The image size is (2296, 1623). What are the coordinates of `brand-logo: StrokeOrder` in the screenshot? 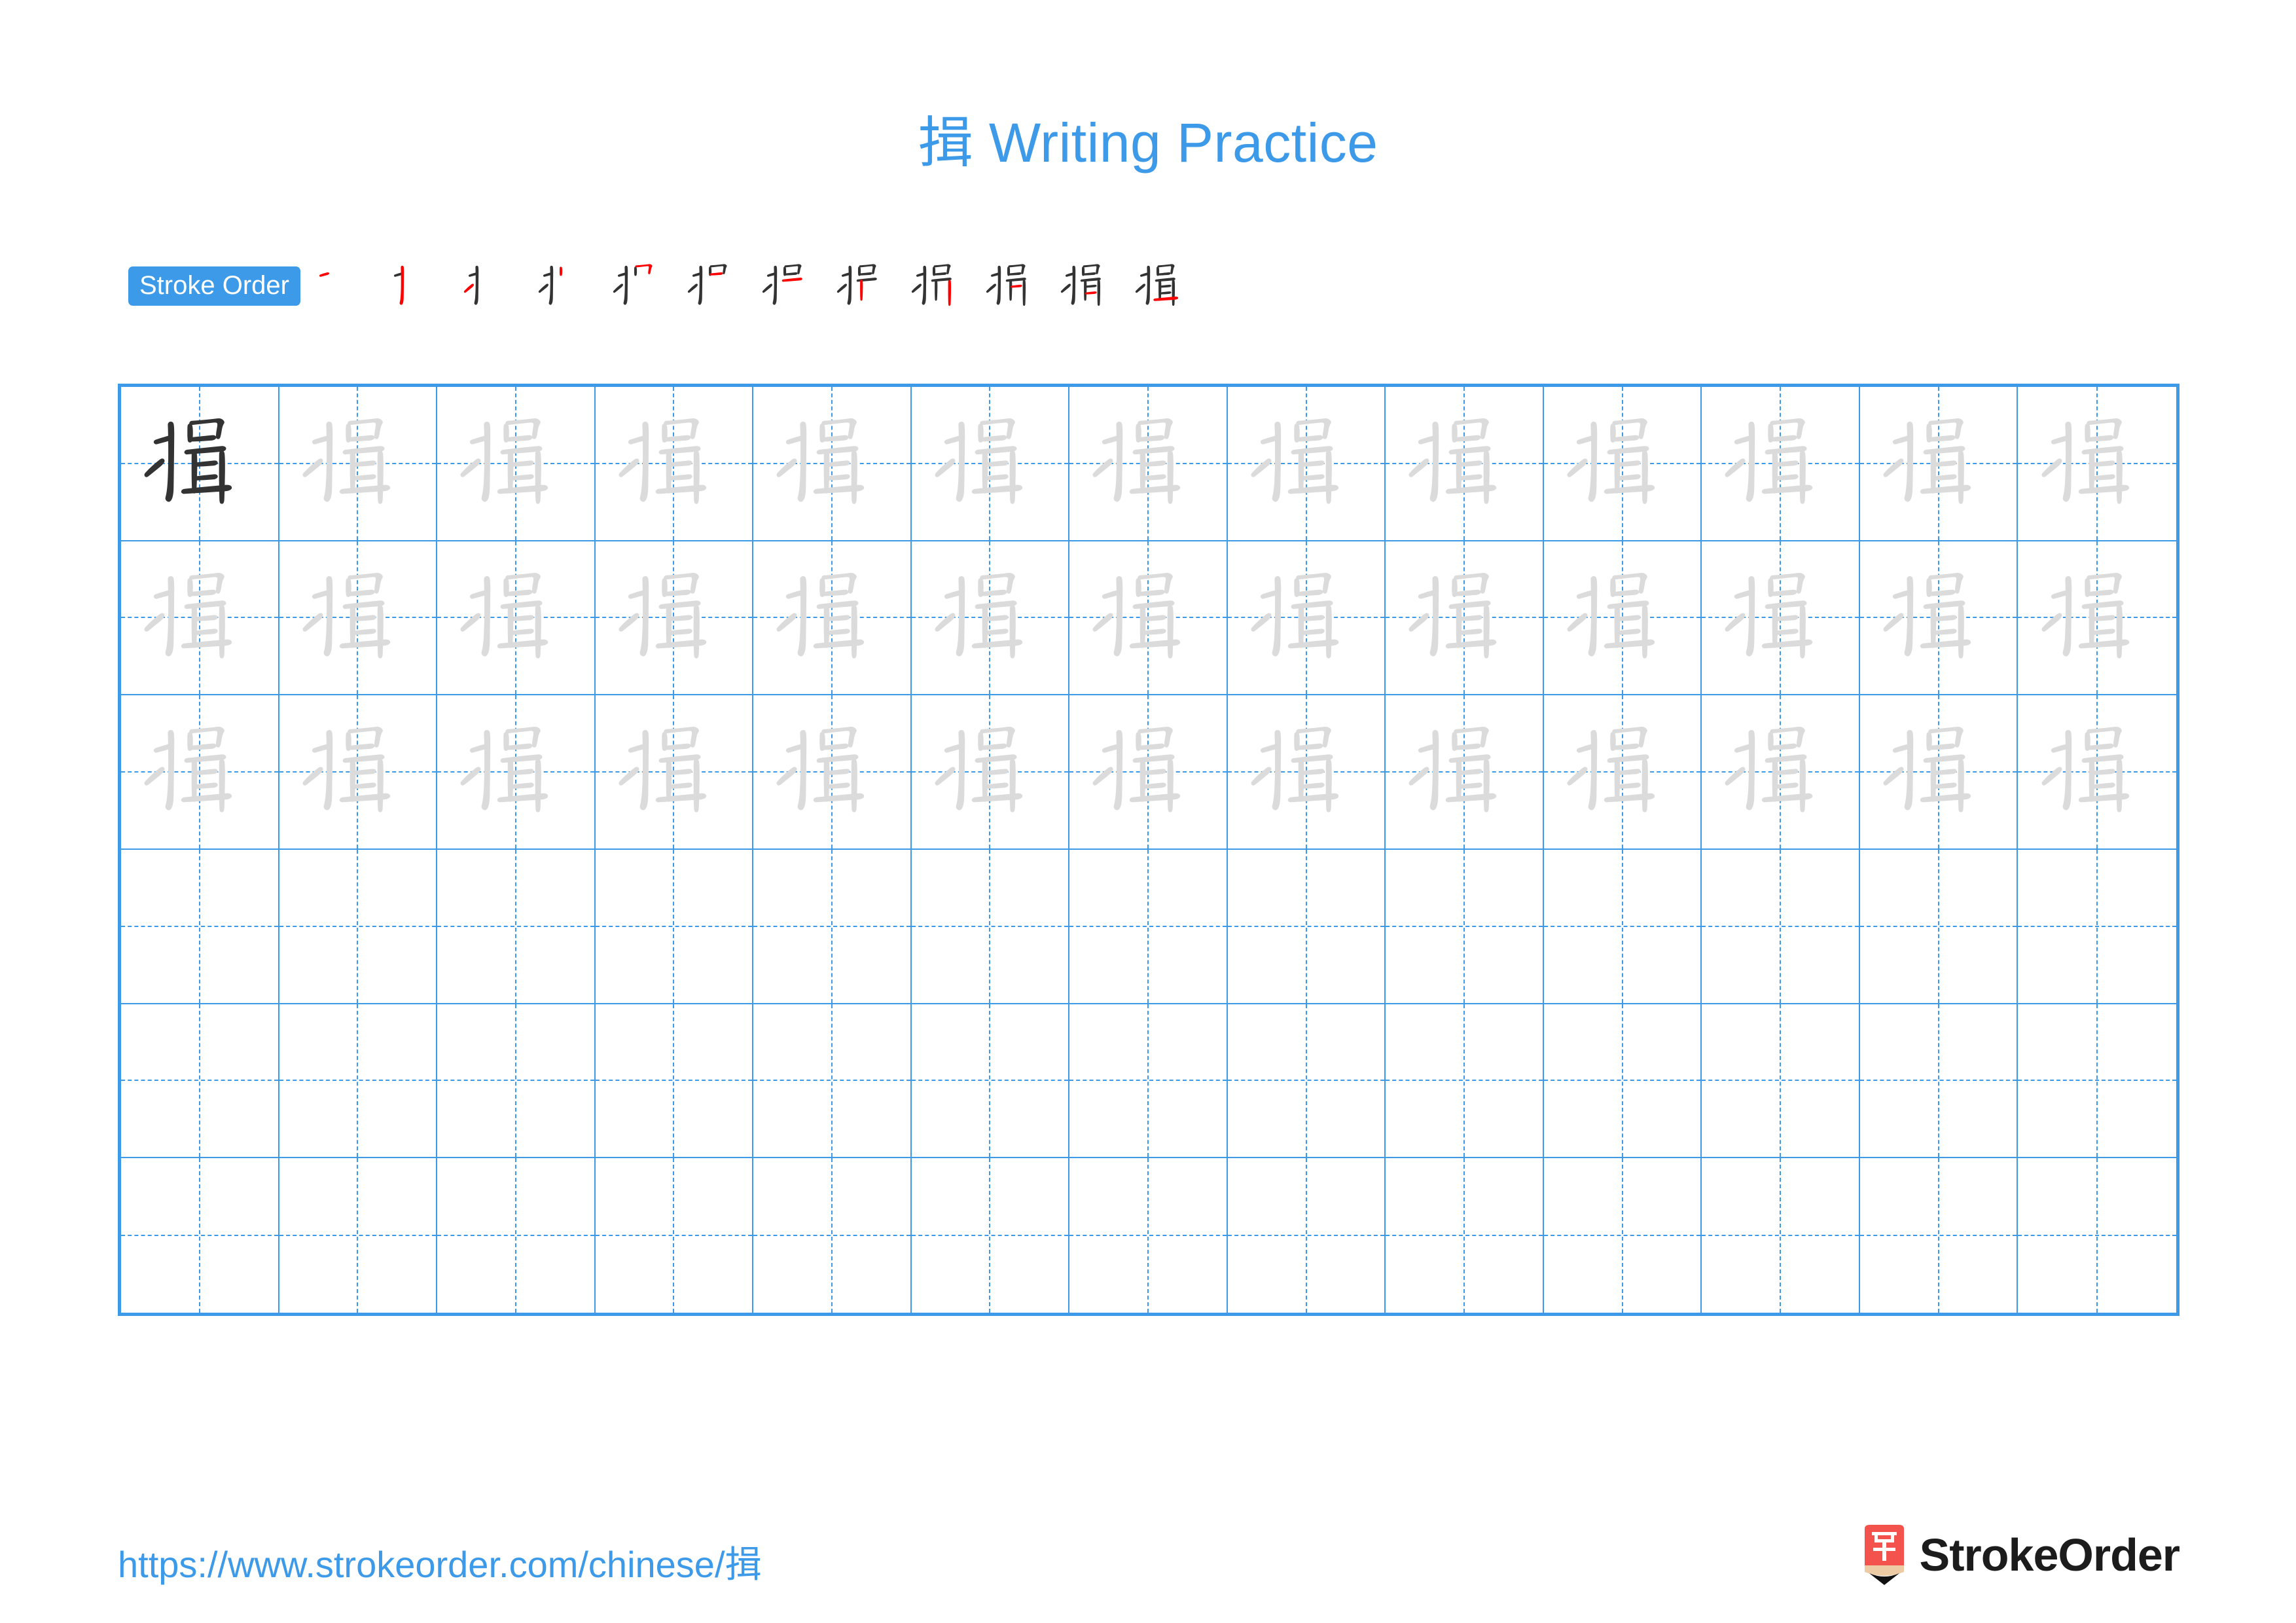 It's located at (2020, 1555).